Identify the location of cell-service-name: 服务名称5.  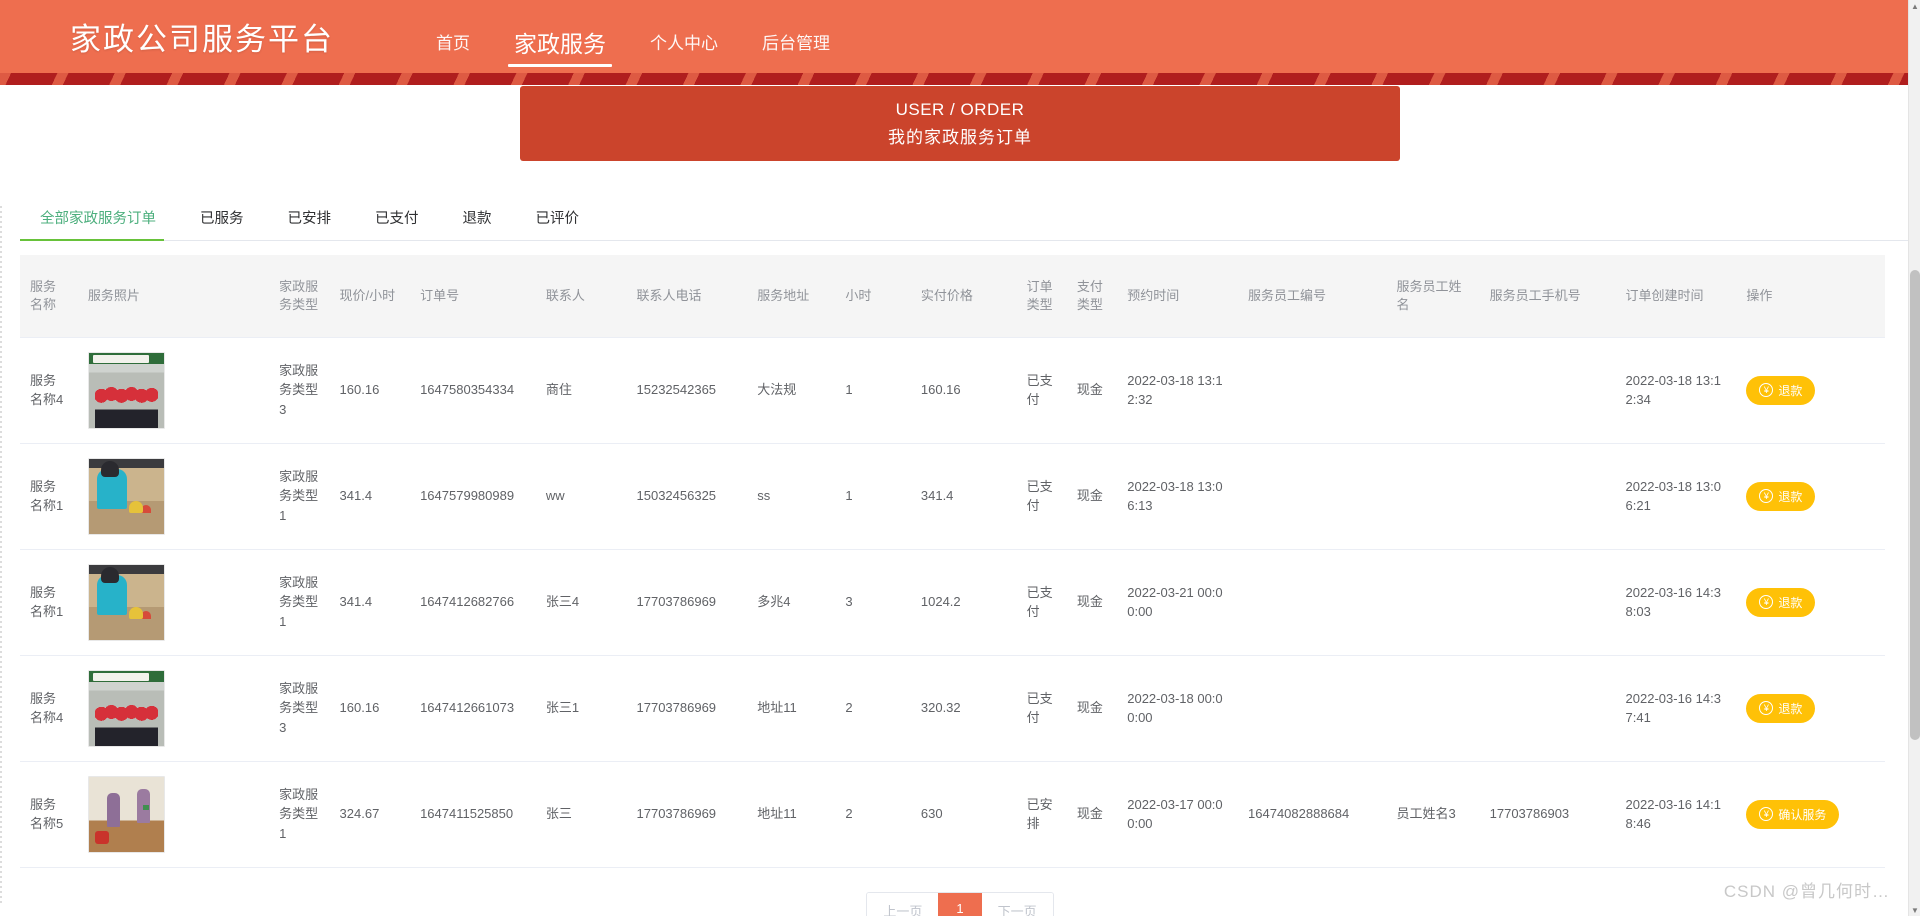
(49, 814).